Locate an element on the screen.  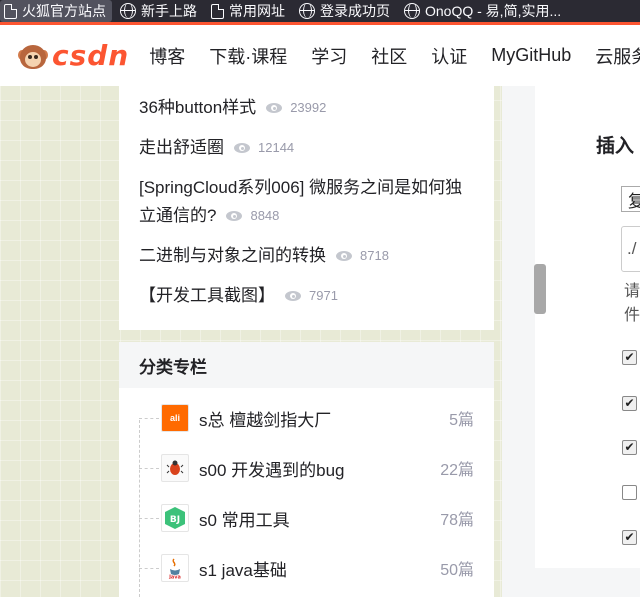
dialog-select: 复 is located at coordinates (630, 199).